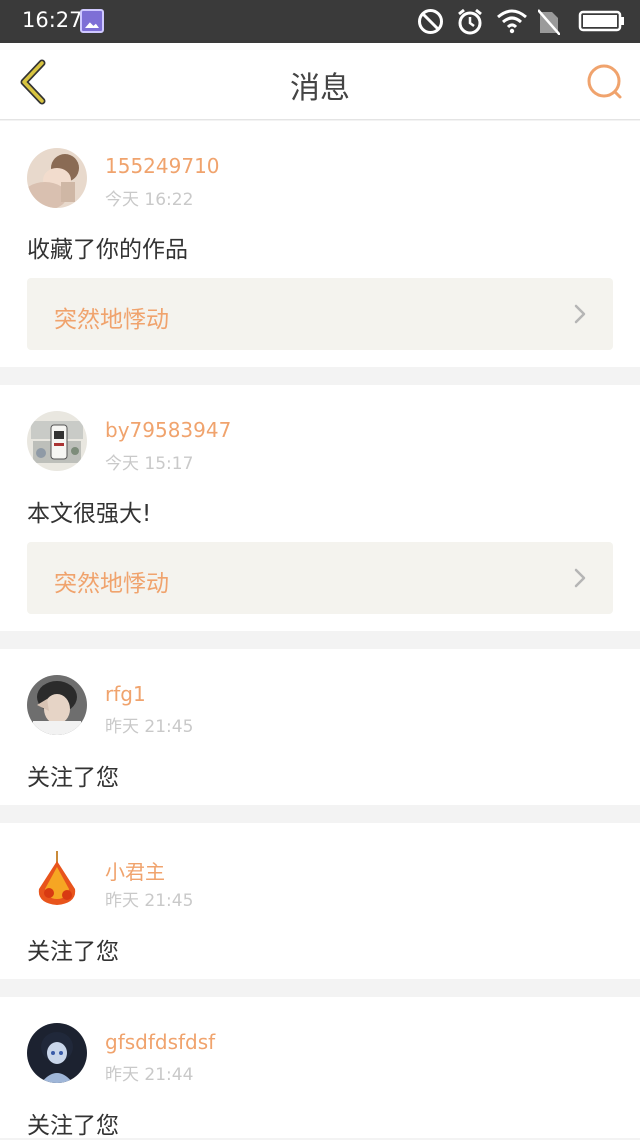 The image size is (640, 1140). I want to click on no-sim-icon, so click(549, 22).